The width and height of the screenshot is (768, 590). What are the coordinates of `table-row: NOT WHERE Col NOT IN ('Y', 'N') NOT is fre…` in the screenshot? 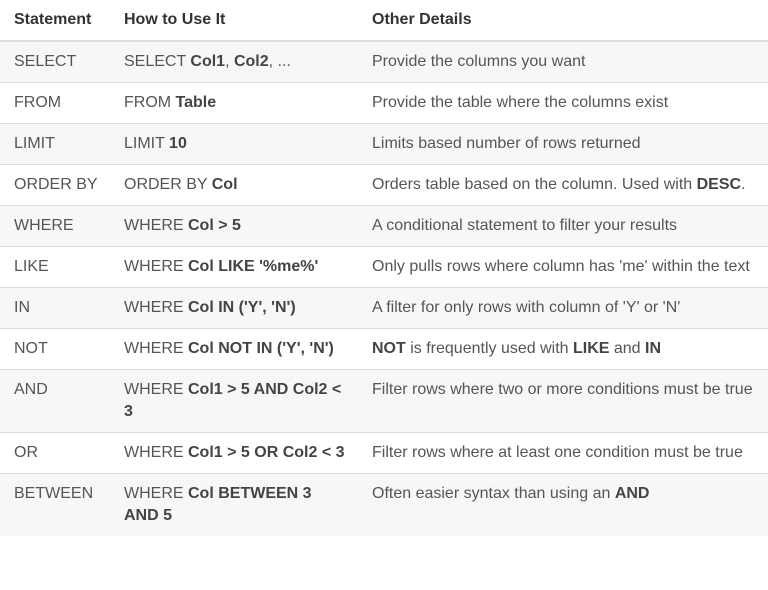 It's located at (384, 349).